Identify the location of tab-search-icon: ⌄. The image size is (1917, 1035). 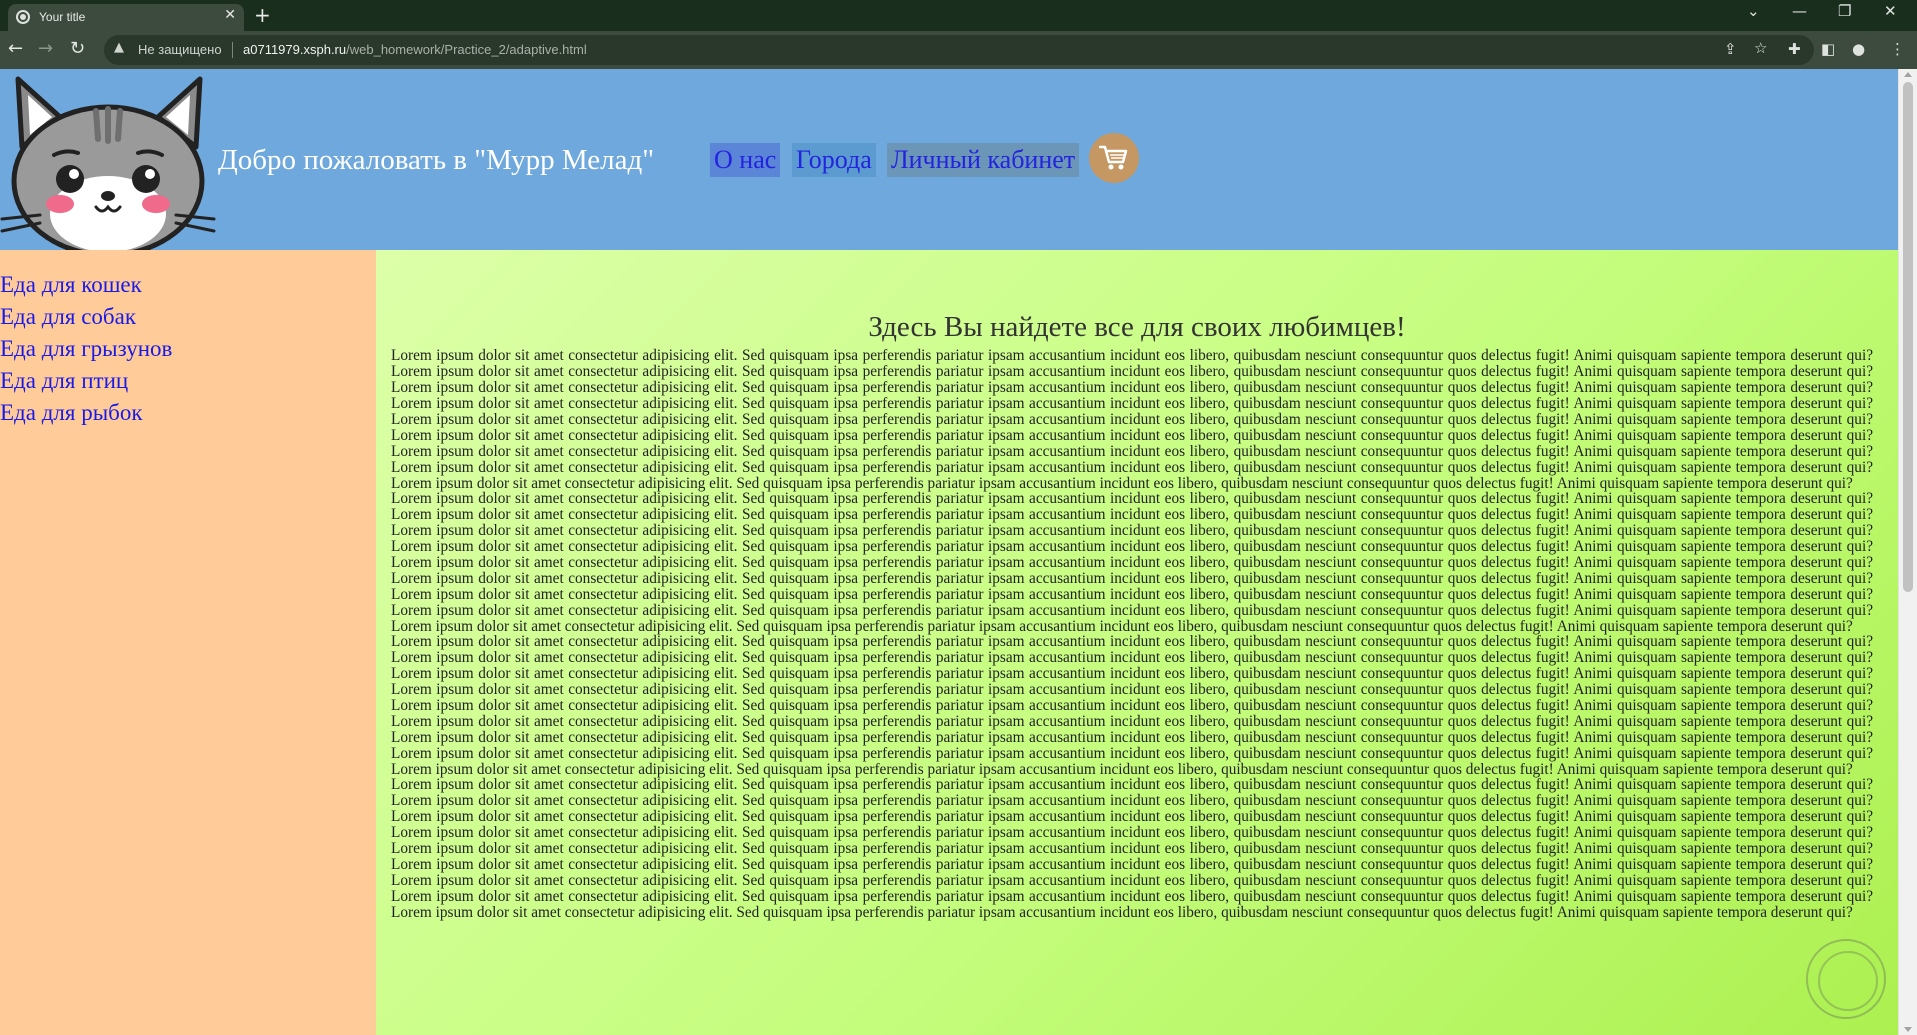
(1753, 11).